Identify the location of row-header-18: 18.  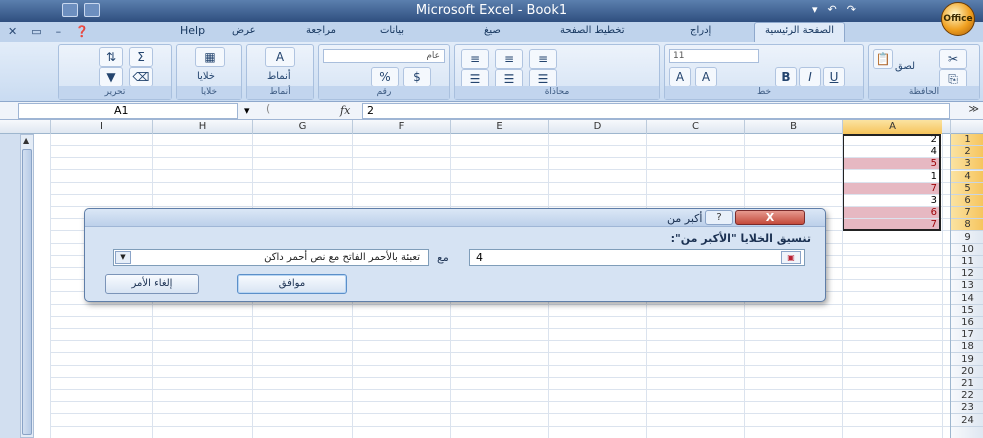
(967, 347).